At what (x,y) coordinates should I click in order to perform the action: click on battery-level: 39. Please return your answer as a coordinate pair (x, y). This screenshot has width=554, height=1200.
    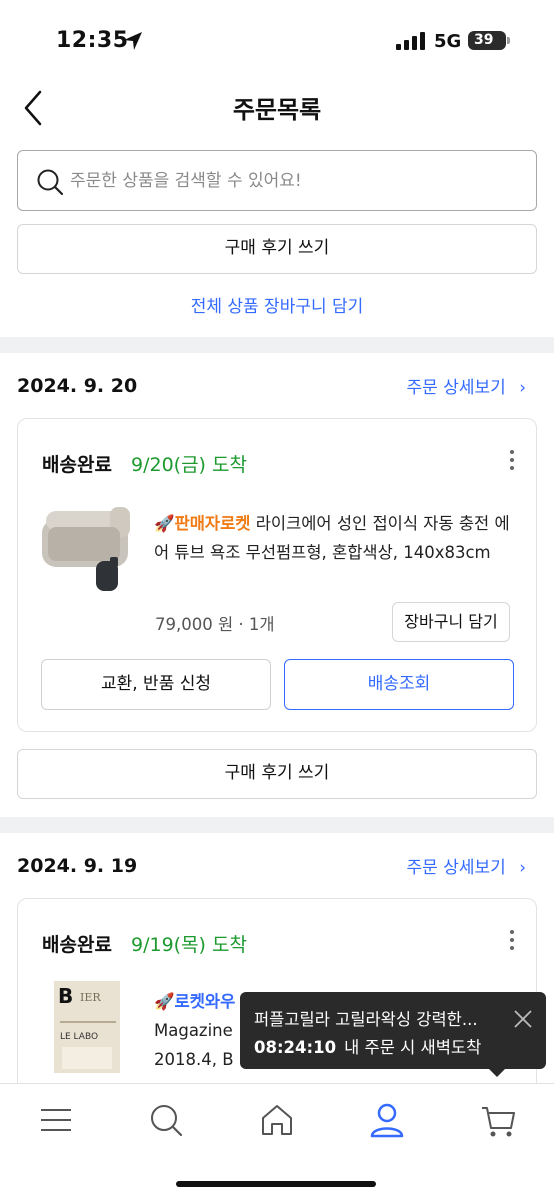
    Looking at the image, I should click on (484, 40).